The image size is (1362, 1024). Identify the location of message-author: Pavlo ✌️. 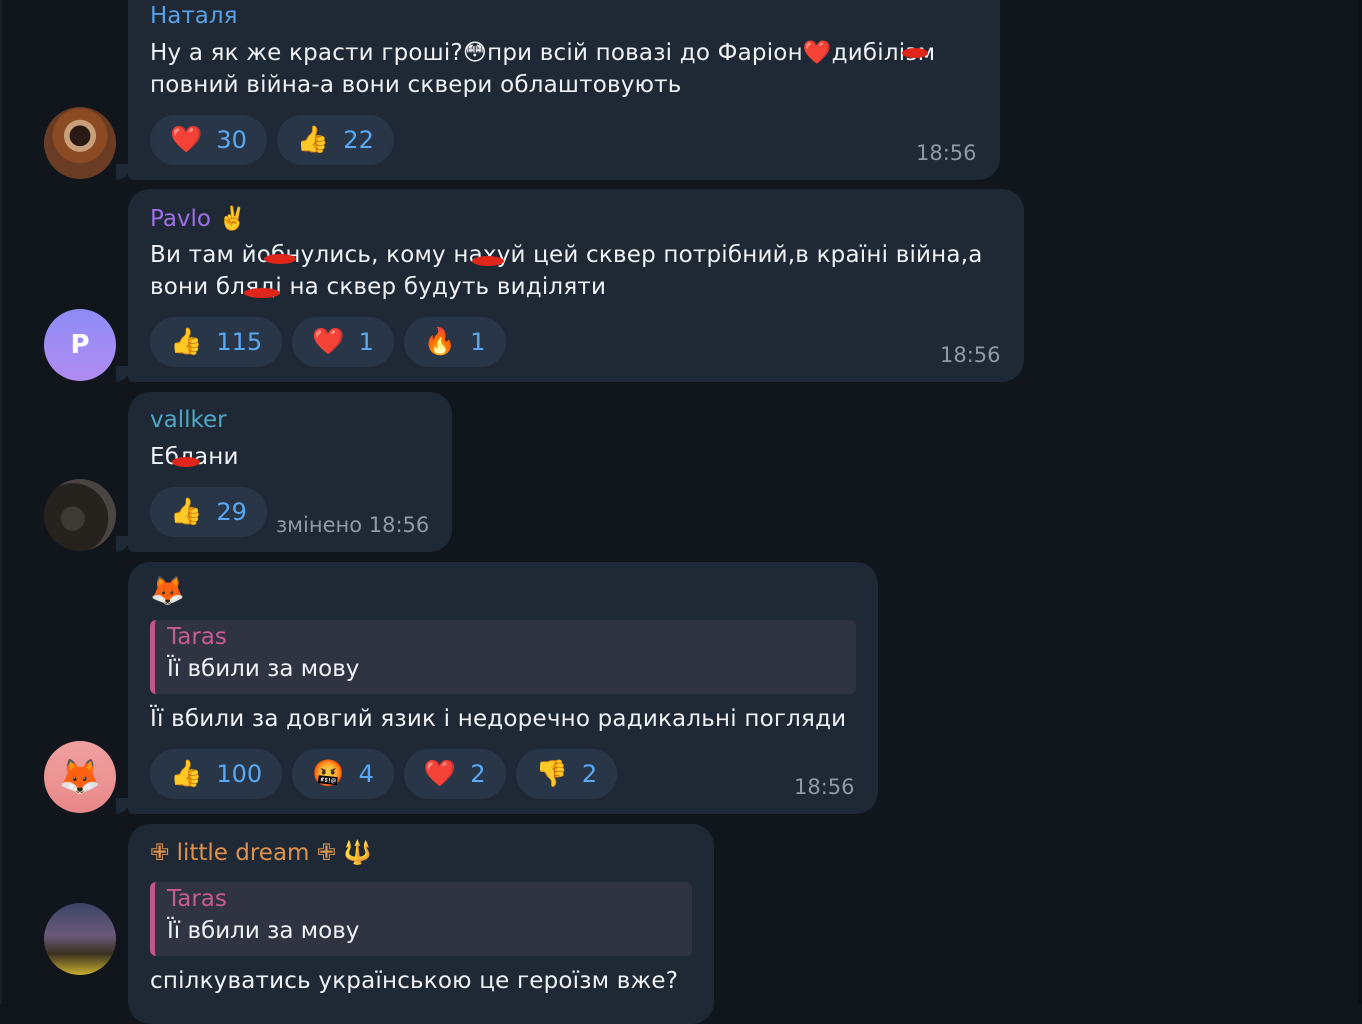
(198, 218).